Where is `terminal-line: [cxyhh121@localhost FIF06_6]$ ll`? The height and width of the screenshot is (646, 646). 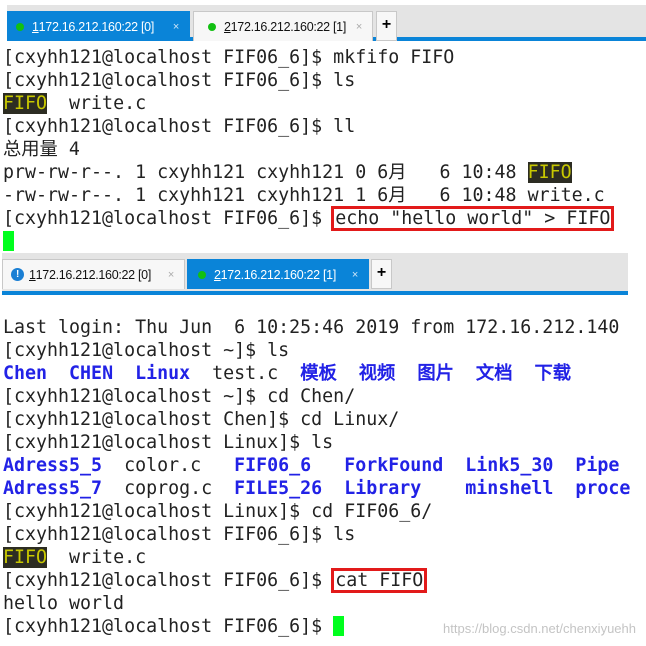 terminal-line: [cxyhh121@localhost FIF06_6]$ ll is located at coordinates (307, 126).